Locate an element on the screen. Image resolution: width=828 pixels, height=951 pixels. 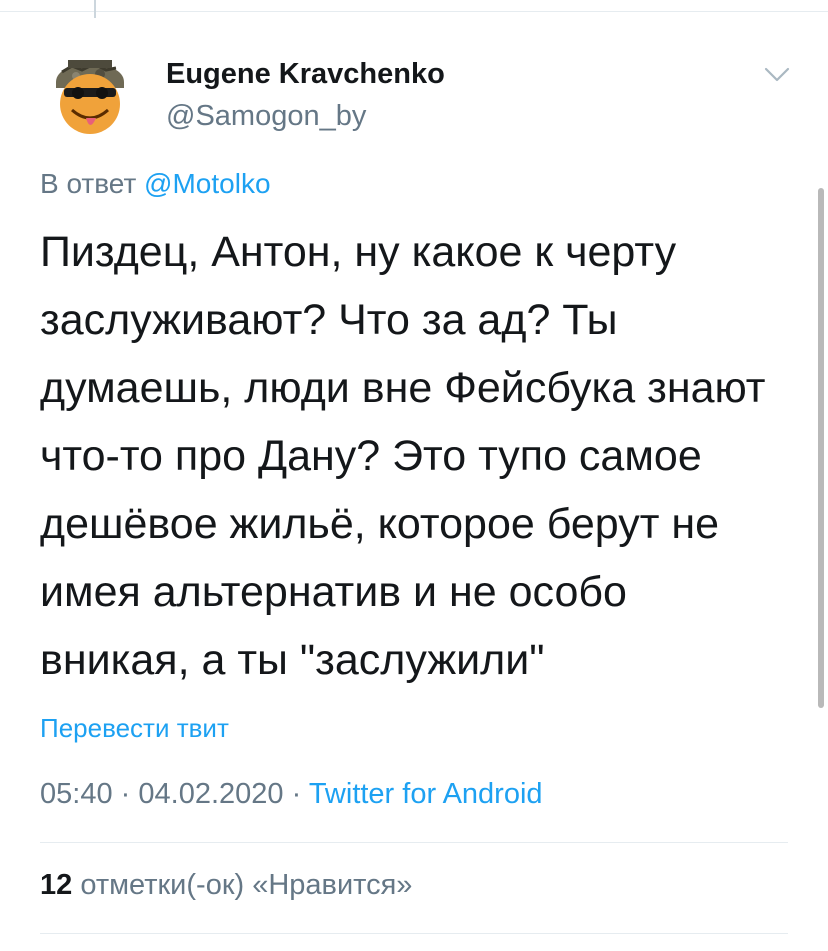
avatar is located at coordinates (90, 90).